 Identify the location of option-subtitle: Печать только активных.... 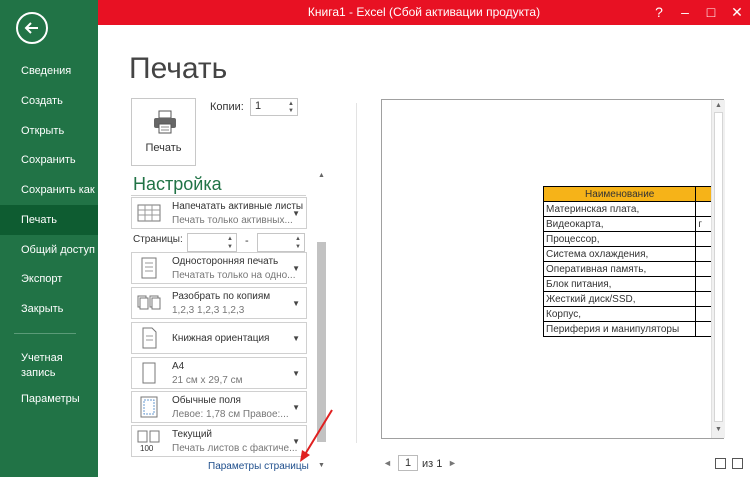
(232, 220).